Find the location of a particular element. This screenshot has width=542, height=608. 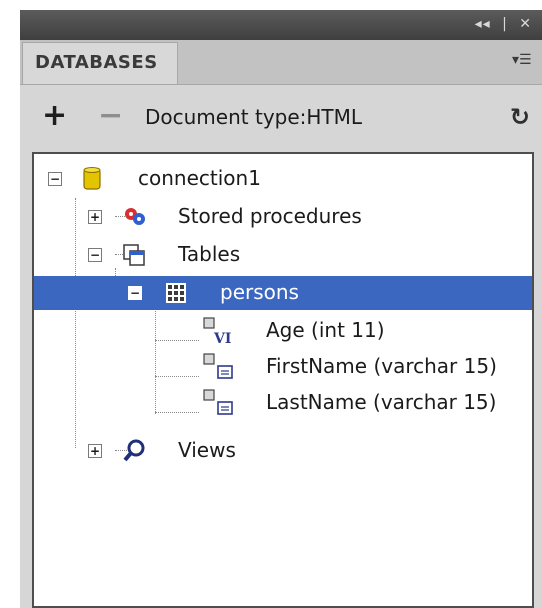

tab-row: DATABASES ▾☰ is located at coordinates (281, 62).